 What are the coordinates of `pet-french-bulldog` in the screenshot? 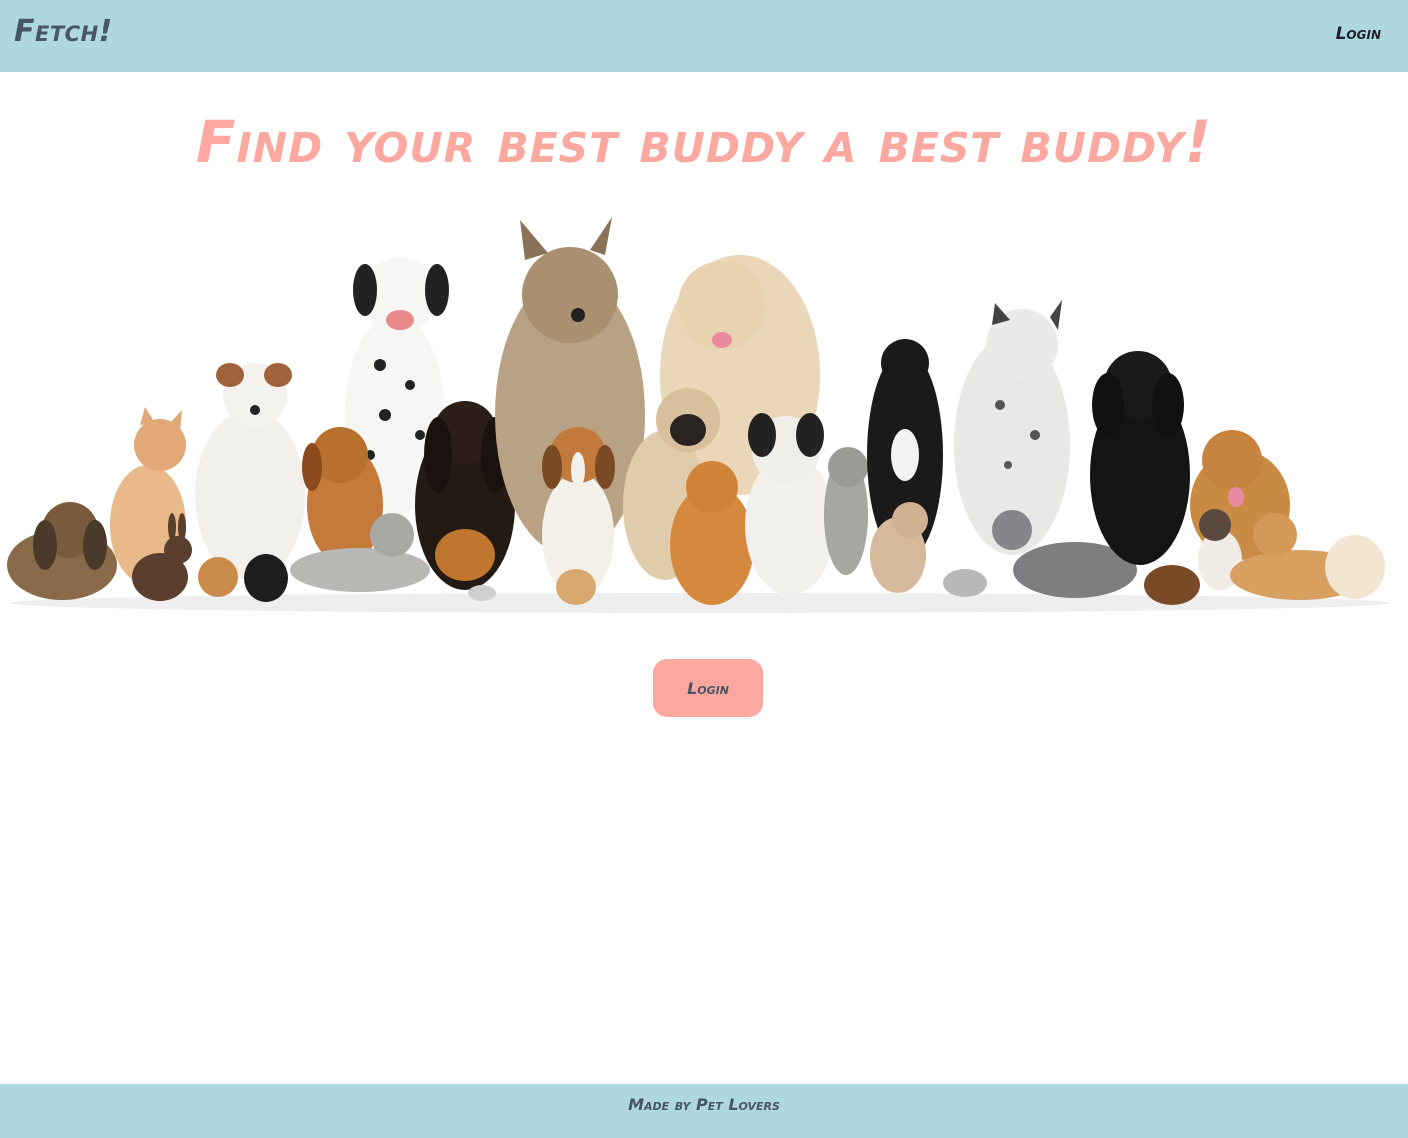 It's located at (790, 504).